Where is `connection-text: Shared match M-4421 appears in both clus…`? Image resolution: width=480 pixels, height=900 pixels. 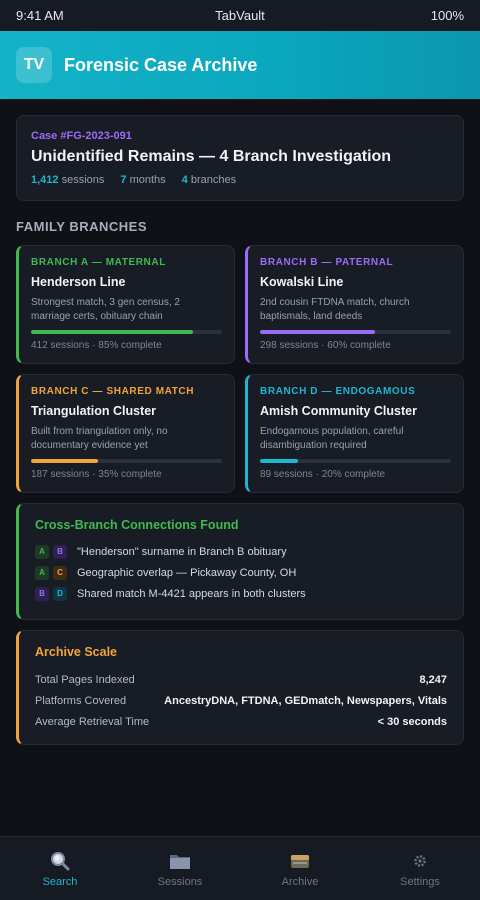
connection-text: Shared match M-4421 appears in both clus… is located at coordinates (191, 593).